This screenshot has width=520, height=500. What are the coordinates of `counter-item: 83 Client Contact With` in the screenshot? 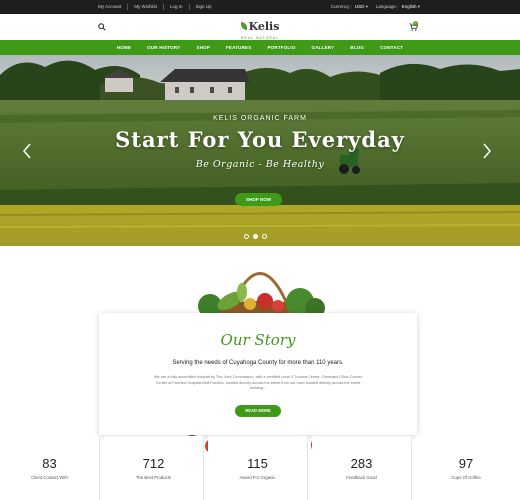 It's located at (50, 468).